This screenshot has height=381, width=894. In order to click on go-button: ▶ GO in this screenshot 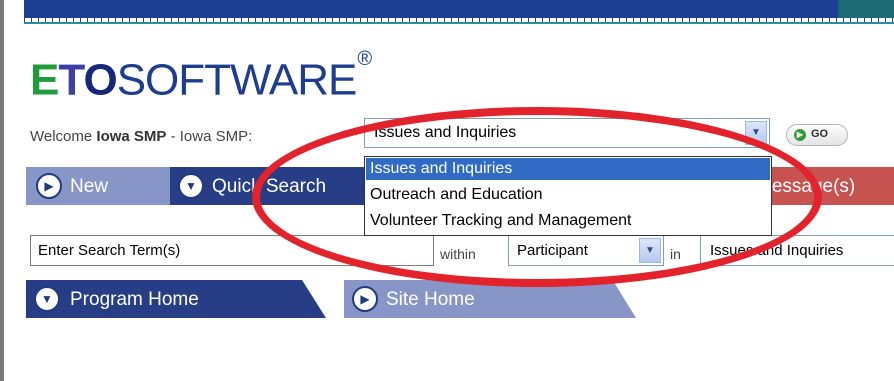, I will do `click(817, 135)`.